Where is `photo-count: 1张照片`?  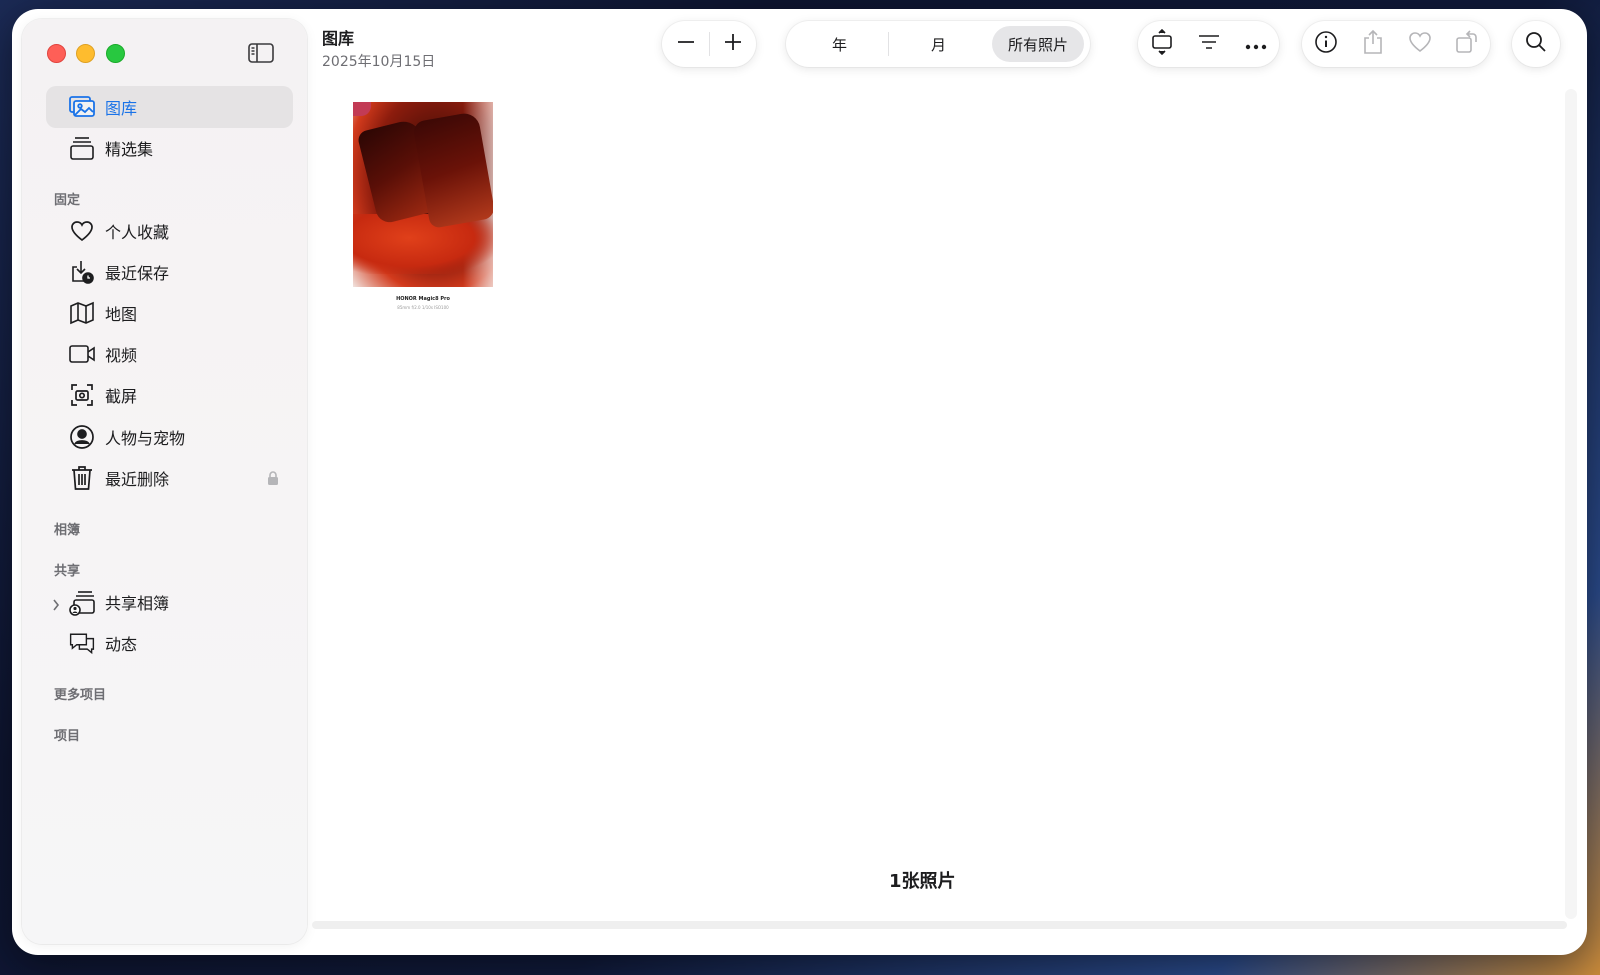 photo-count: 1张照片 is located at coordinates (922, 881).